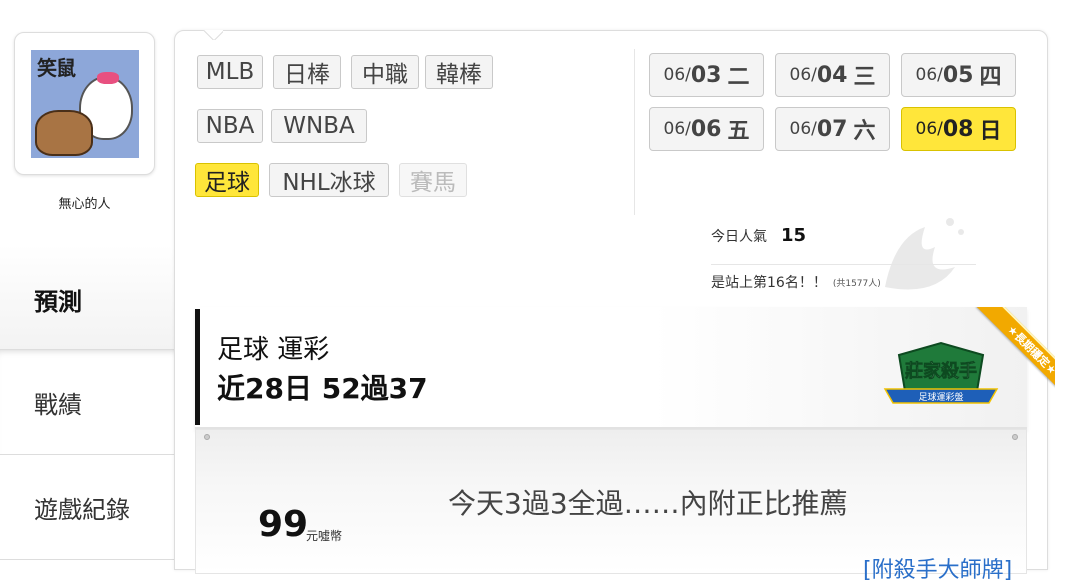  Describe the element at coordinates (319, 126) in the screenshot. I see `league-wnba: WNBA` at that location.